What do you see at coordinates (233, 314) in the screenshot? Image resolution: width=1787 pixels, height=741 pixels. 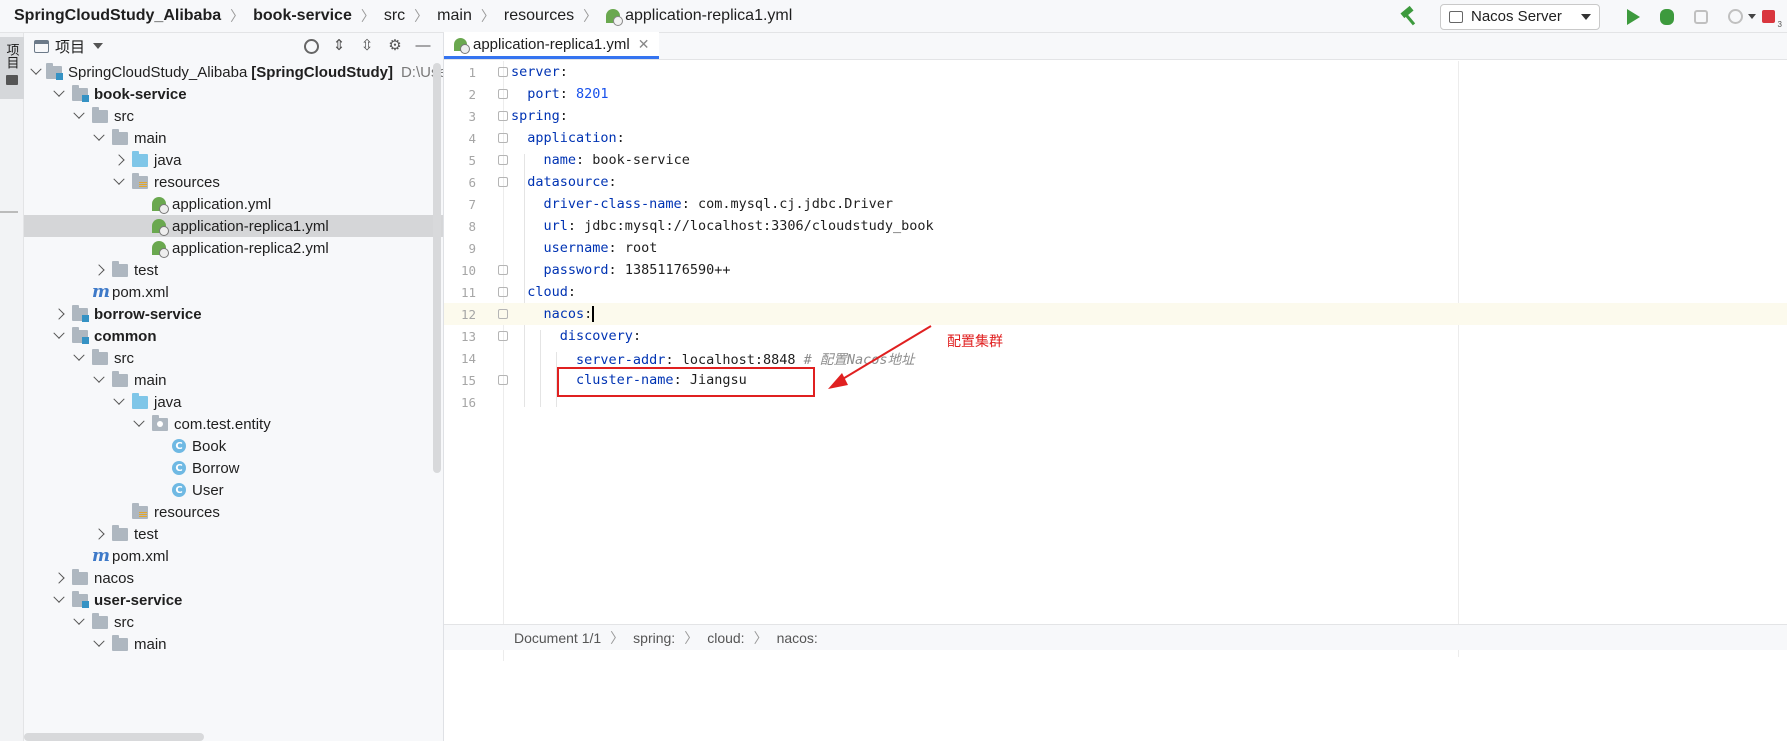 I see `tree-item: borrow-service` at bounding box center [233, 314].